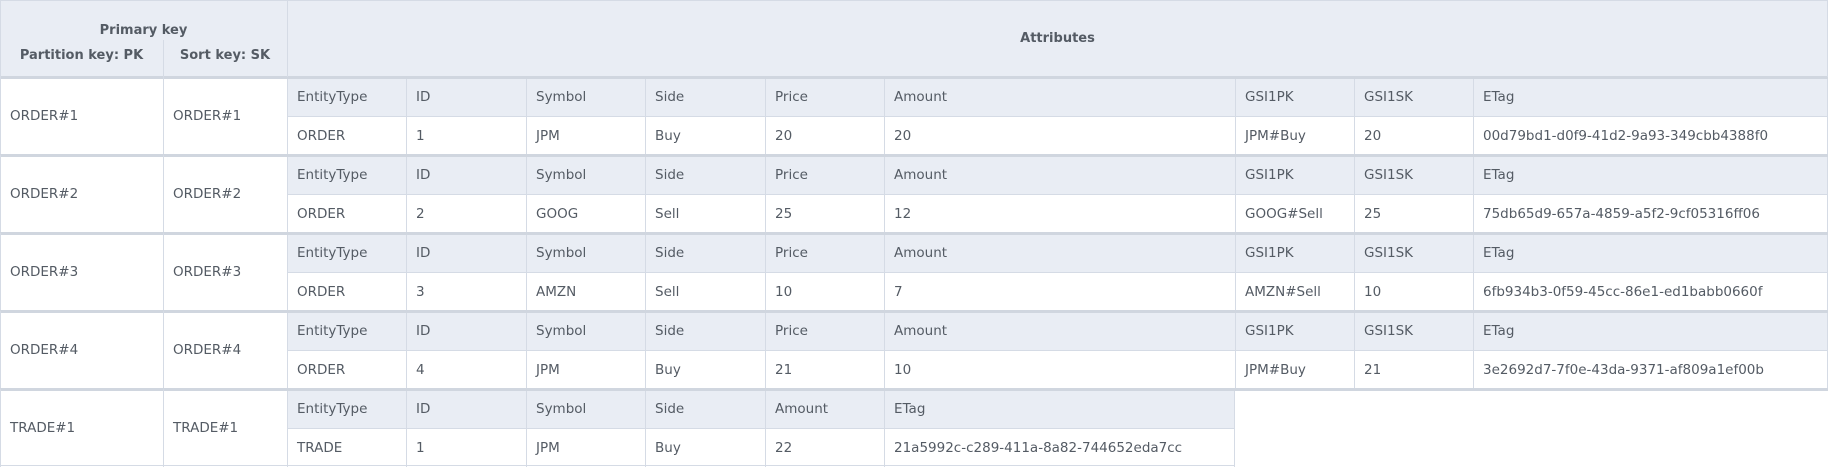 Image resolution: width=1828 pixels, height=467 pixels. Describe the element at coordinates (1294, 213) in the screenshot. I see `attribute-value-gsi1pk: GOOG#Sell` at that location.